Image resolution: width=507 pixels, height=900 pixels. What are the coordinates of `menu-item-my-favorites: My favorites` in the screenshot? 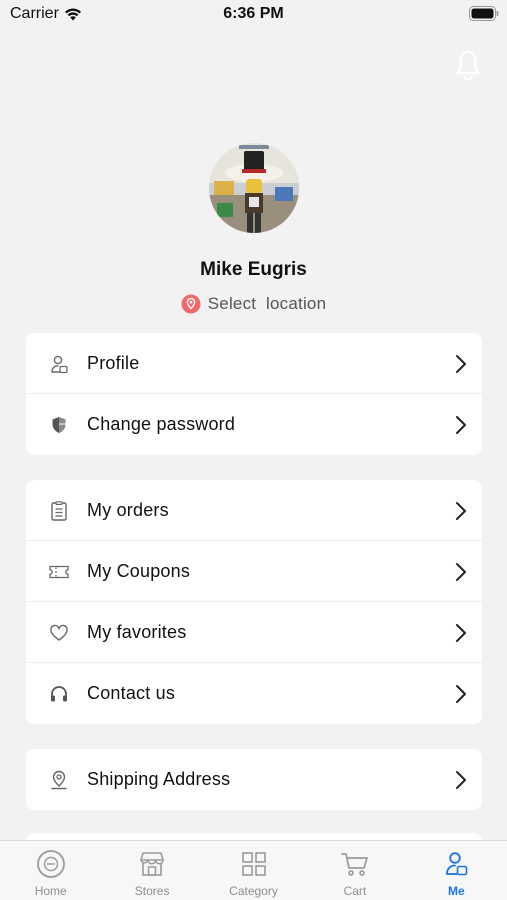 It's located at (254, 632).